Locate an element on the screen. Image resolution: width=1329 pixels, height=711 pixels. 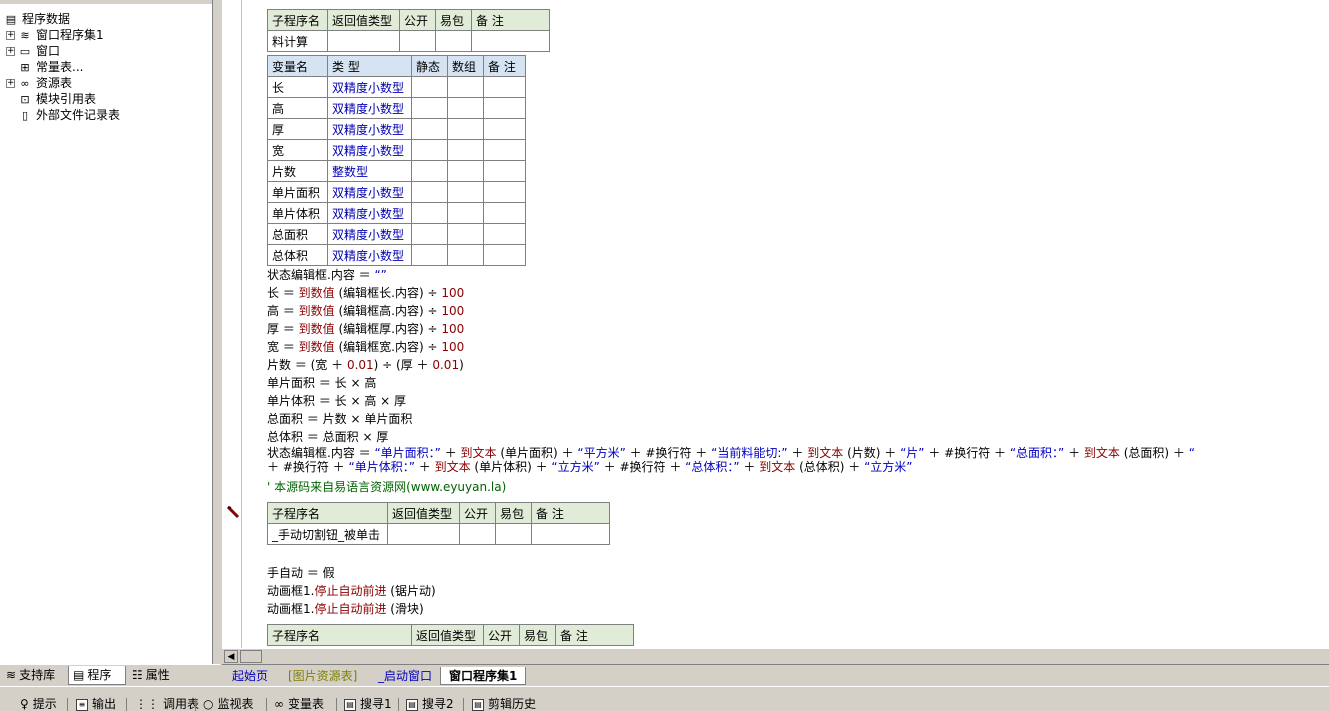
code-line: 总体积 ＝ 总面积 × 厚 is located at coordinates (327, 437).